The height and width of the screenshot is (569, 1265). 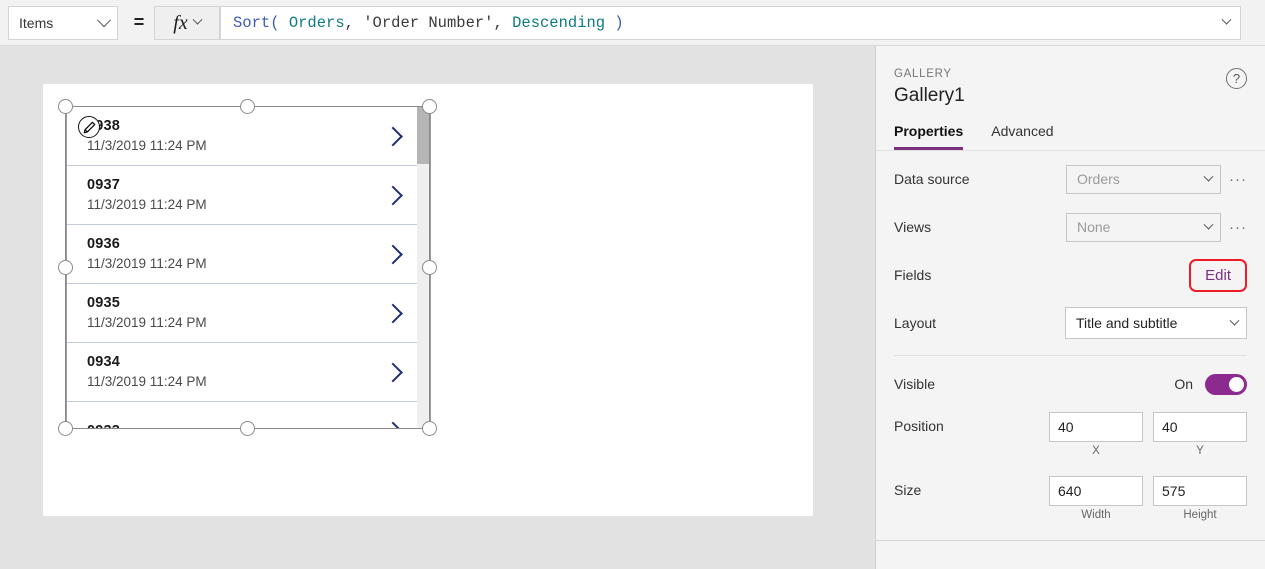 What do you see at coordinates (1070, 540) in the screenshot?
I see `panel-bottom-divider` at bounding box center [1070, 540].